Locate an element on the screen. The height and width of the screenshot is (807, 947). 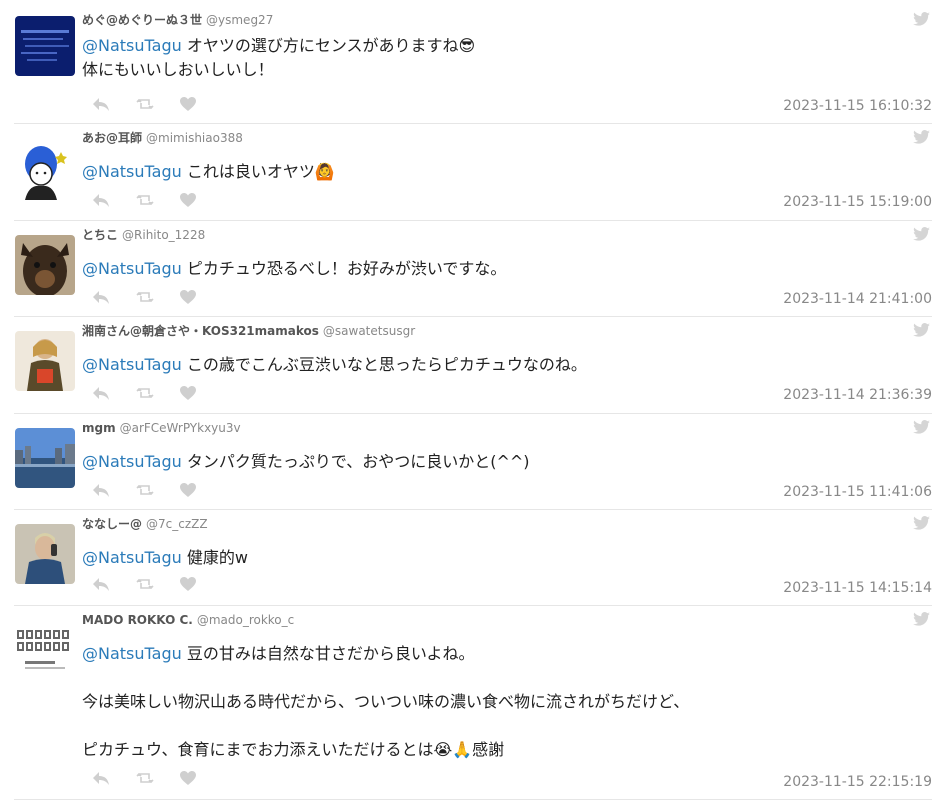
user-handle: @sawatetsusgr is located at coordinates (369, 331).